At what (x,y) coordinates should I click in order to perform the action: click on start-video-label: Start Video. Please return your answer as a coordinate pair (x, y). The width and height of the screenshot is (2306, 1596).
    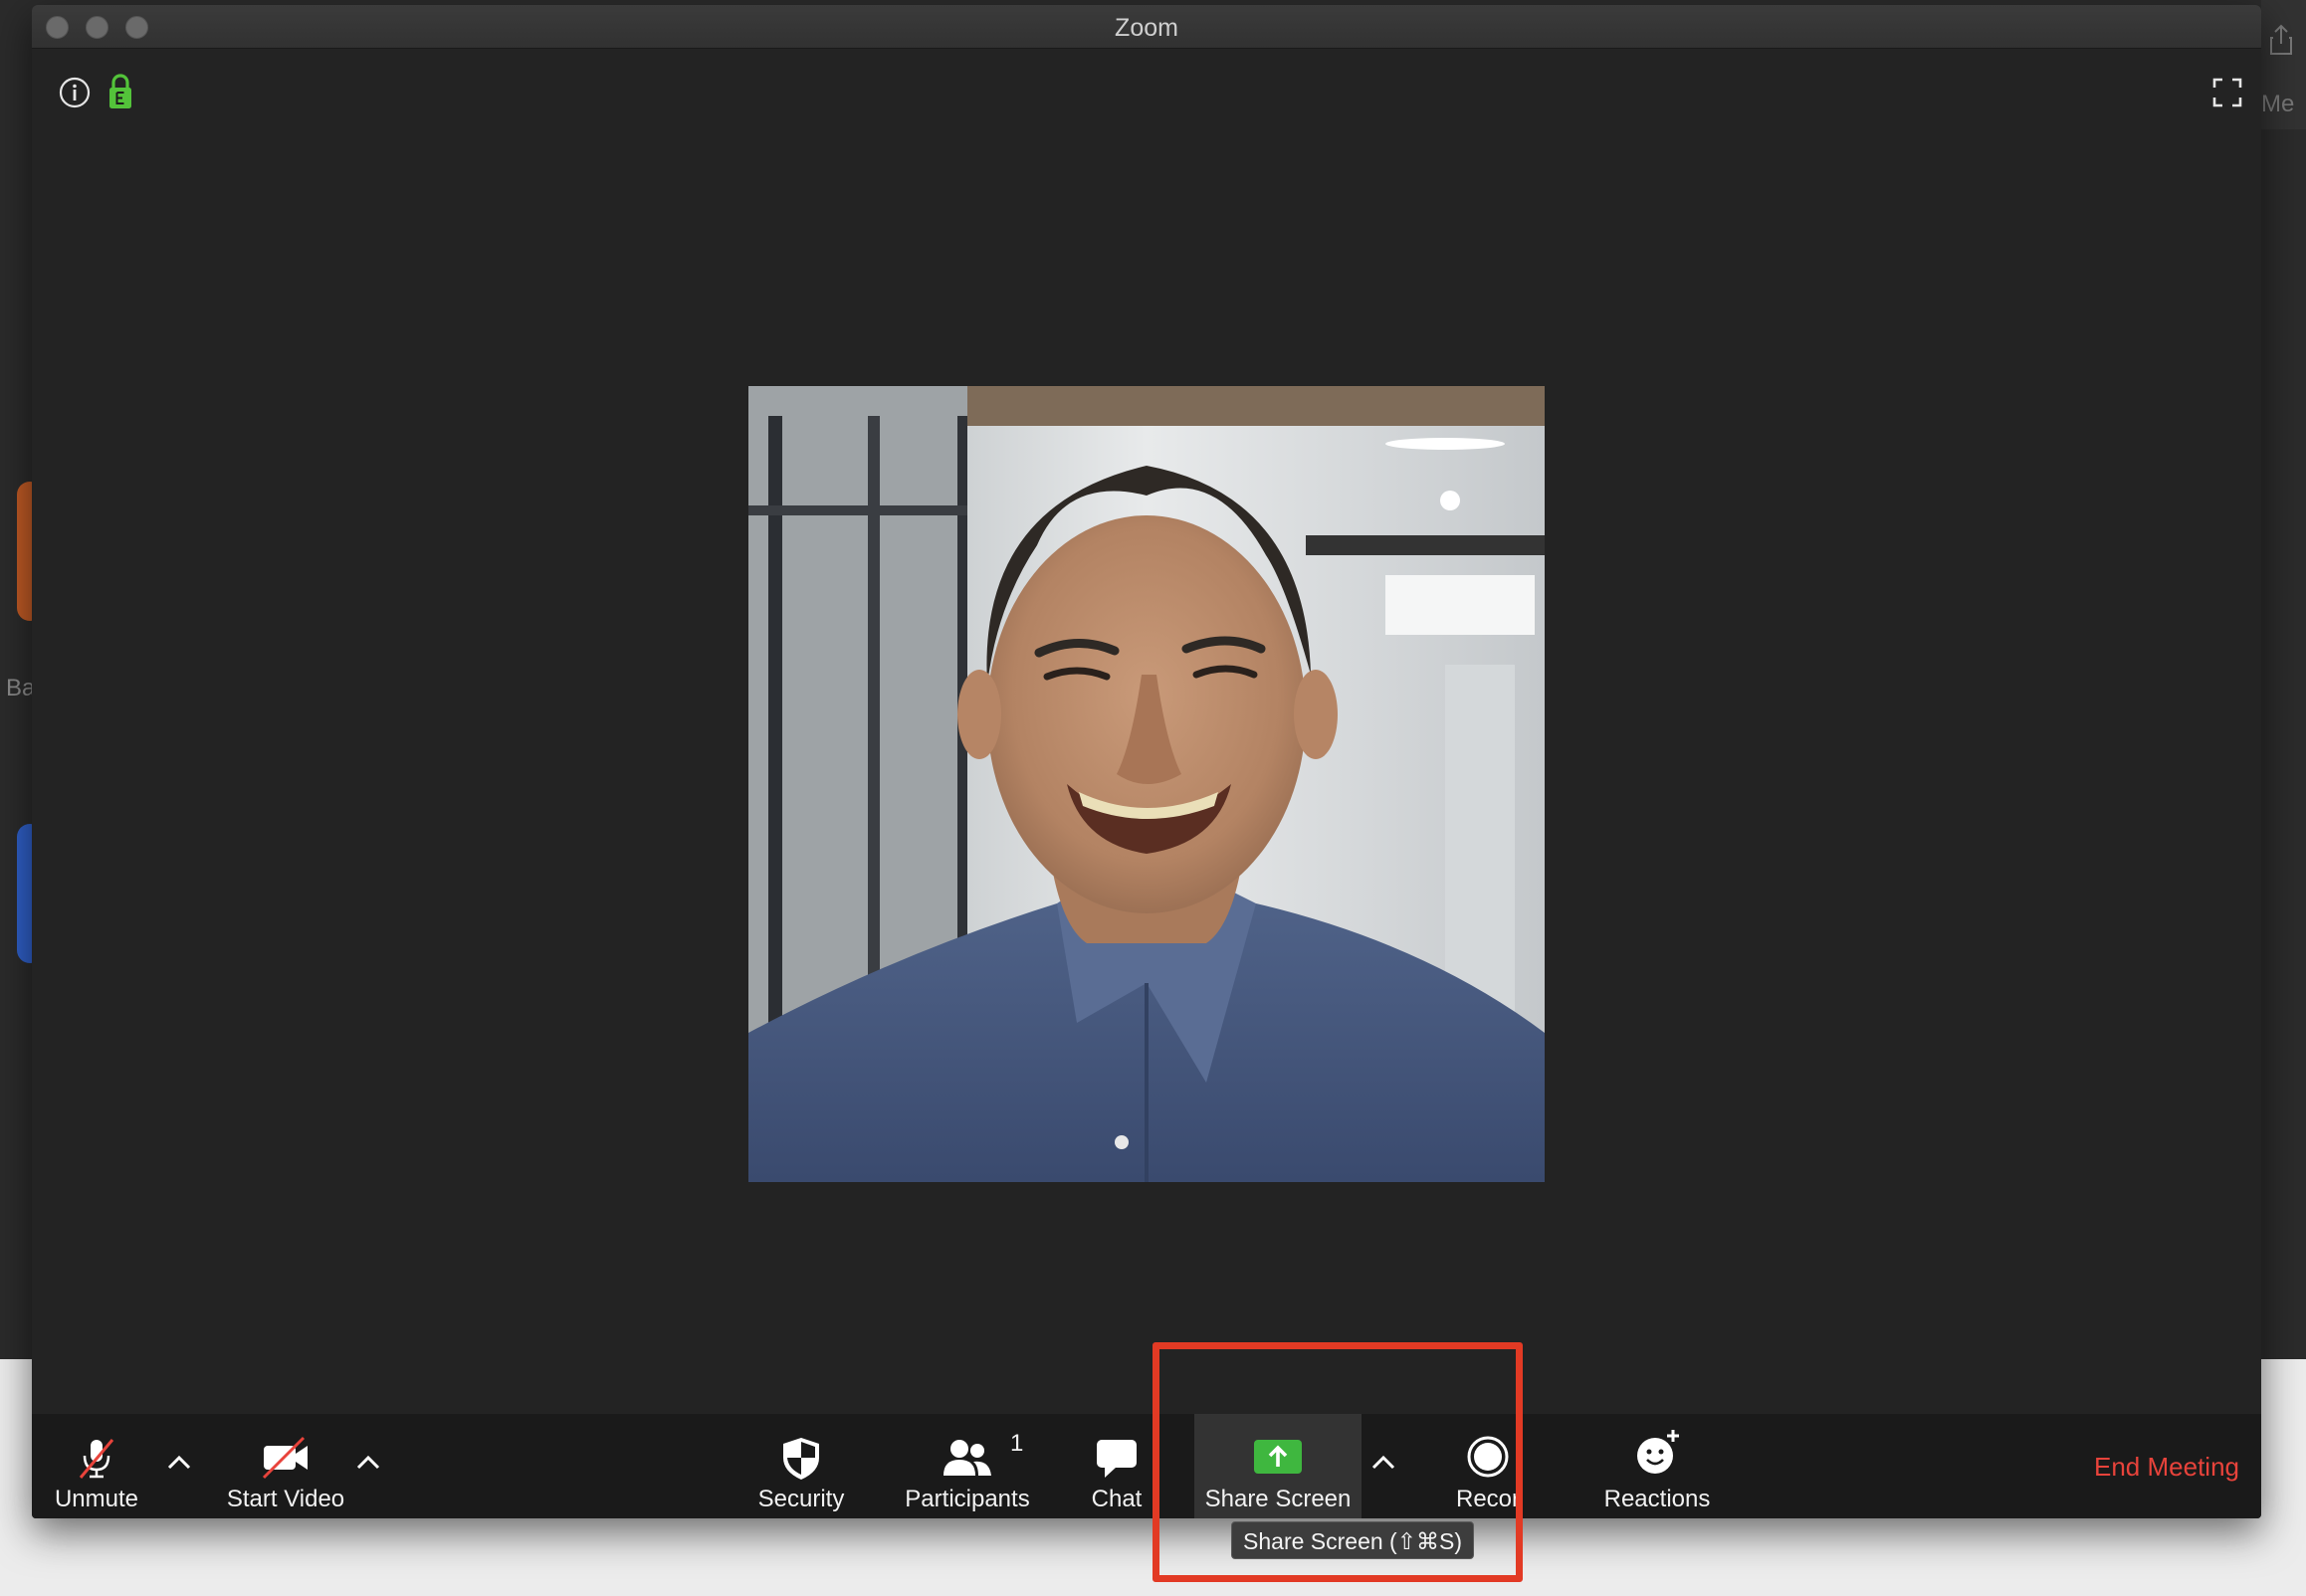
    Looking at the image, I should click on (285, 1499).